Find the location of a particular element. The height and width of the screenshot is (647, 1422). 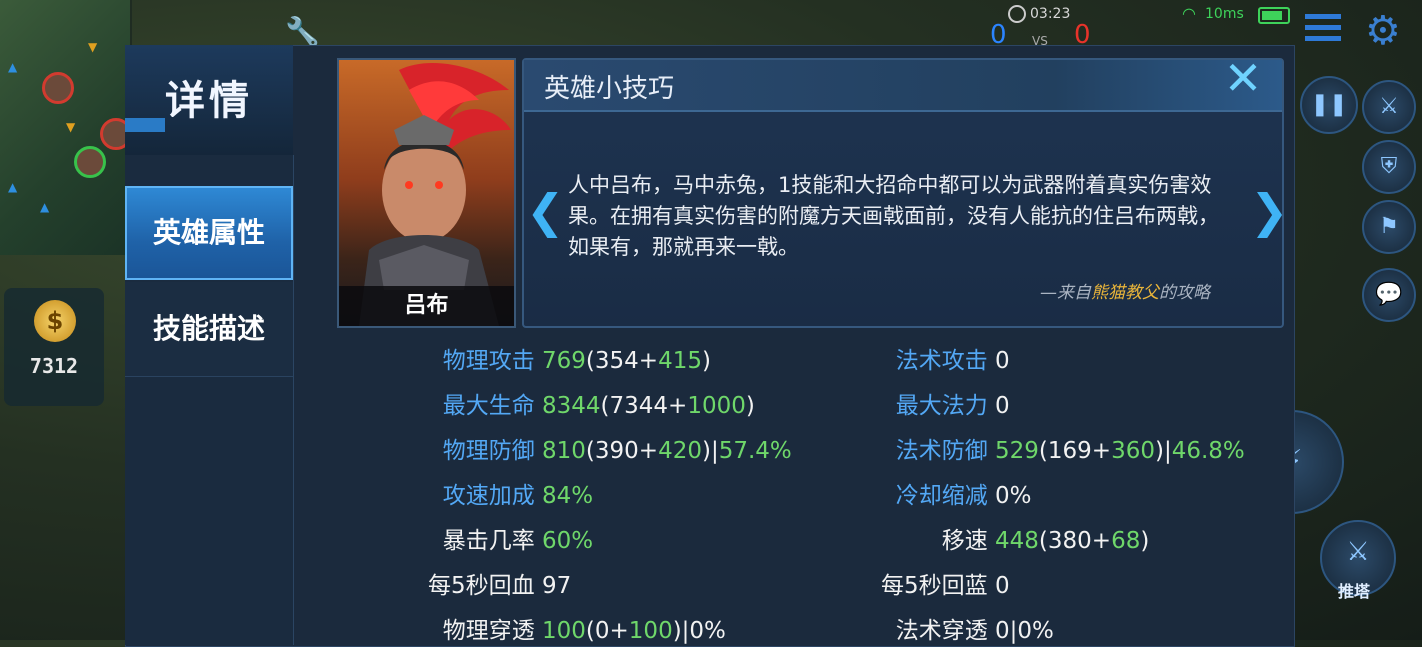

stat-right-row: 法术攻击 0 is located at coordinates (953, 358).